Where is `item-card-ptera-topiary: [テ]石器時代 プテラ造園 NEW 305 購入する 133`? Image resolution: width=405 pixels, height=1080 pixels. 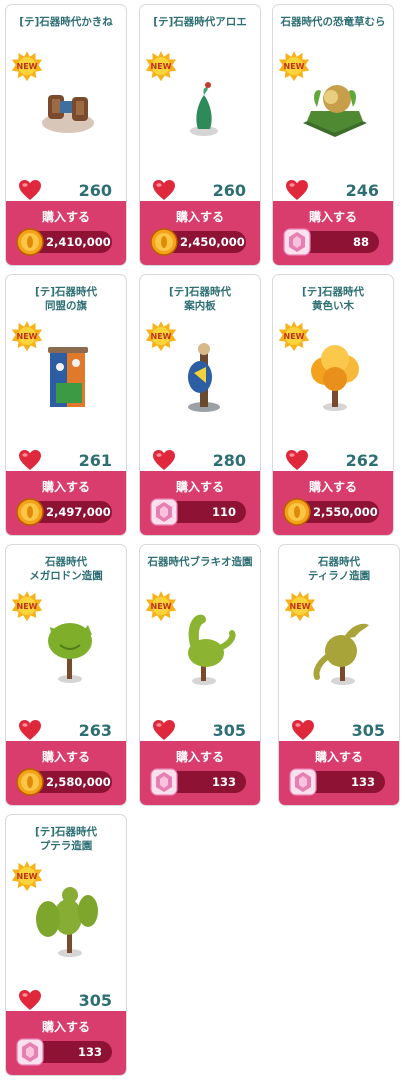
item-card-ptera-topiary: [テ]石器時代 プテラ造園 NEW 305 購入する 133 is located at coordinates (66, 945).